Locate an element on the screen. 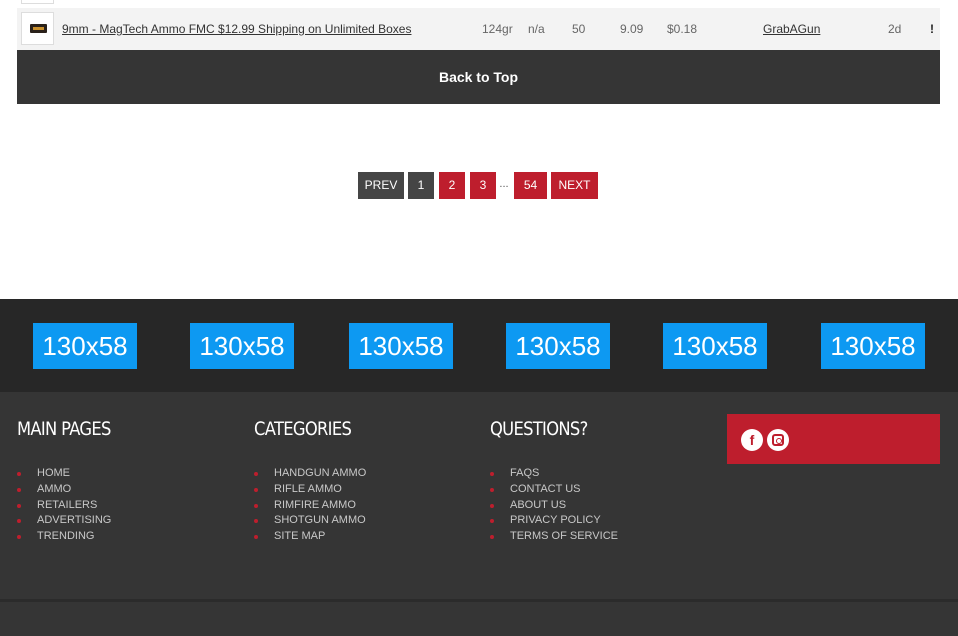 This screenshot has height=636, width=958. footer-link-privacy-policy: PRIVACY POLICY is located at coordinates (554, 521).